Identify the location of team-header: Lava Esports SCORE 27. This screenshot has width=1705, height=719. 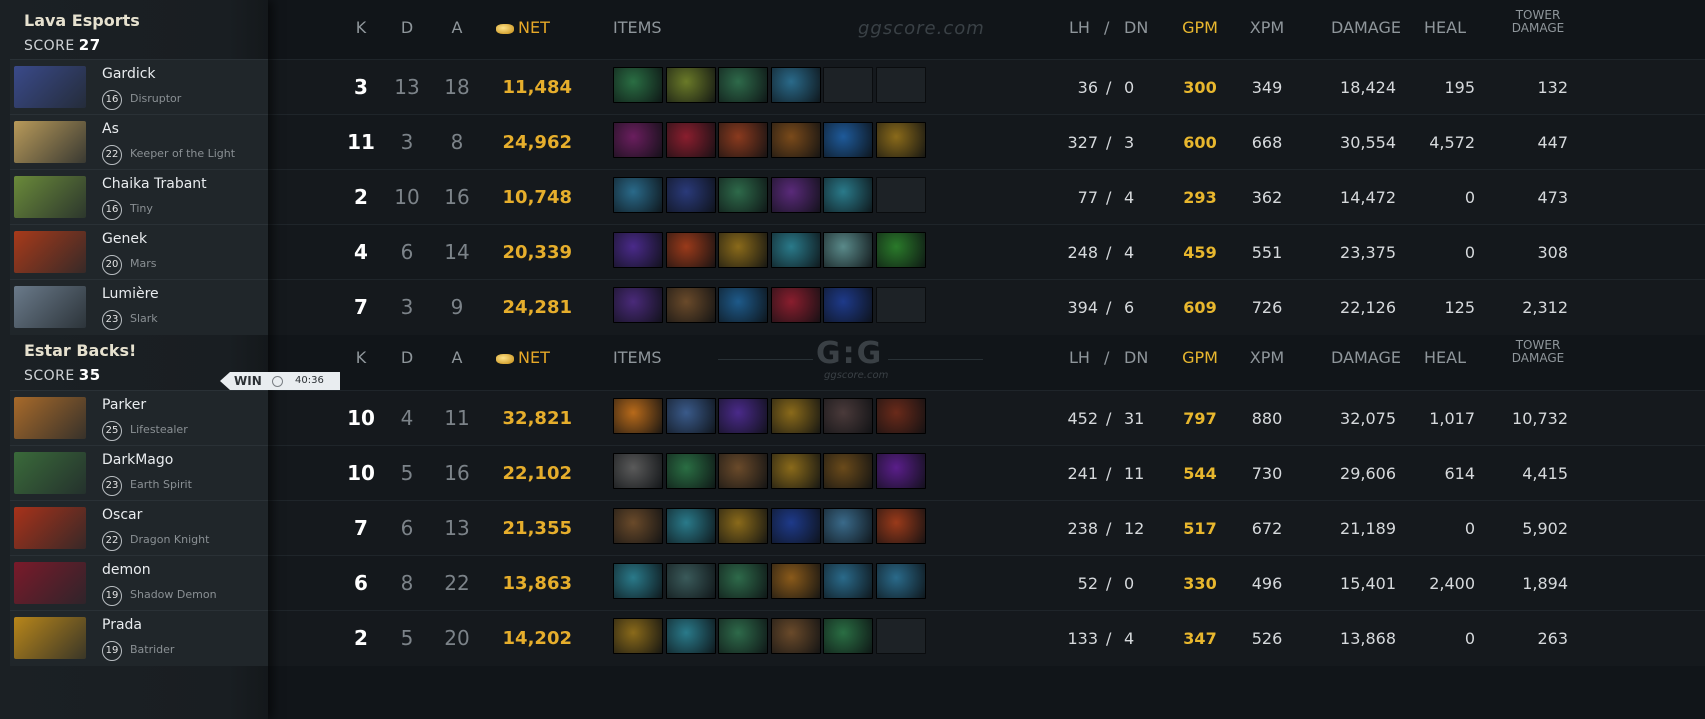
(134, 30).